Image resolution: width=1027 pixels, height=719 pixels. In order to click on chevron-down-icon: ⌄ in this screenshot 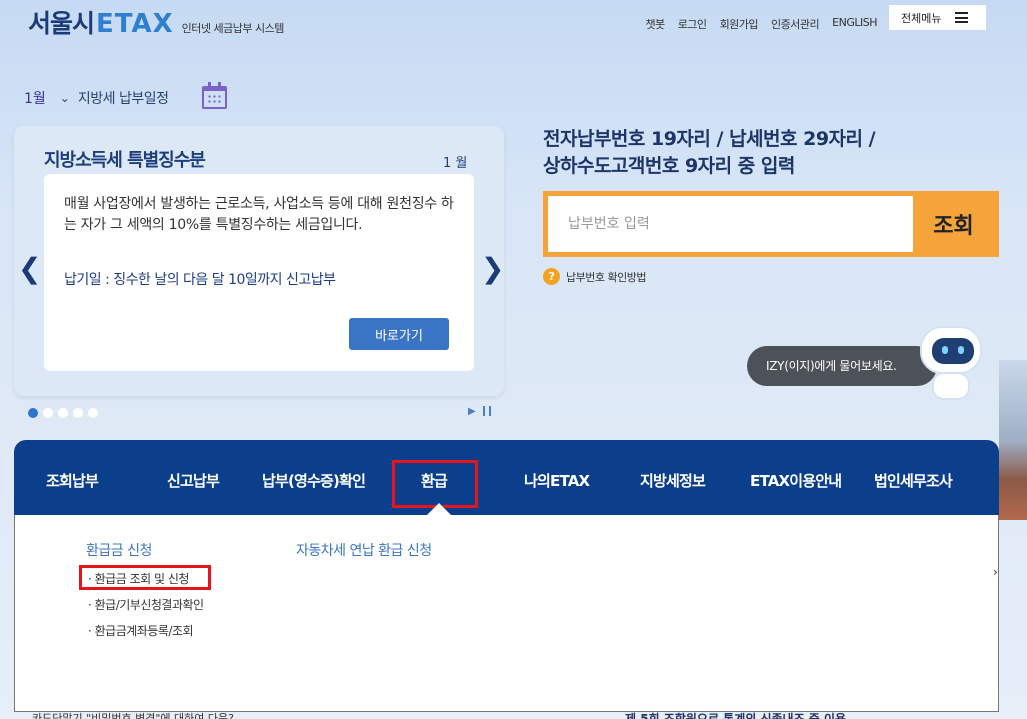, I will do `click(65, 98)`.